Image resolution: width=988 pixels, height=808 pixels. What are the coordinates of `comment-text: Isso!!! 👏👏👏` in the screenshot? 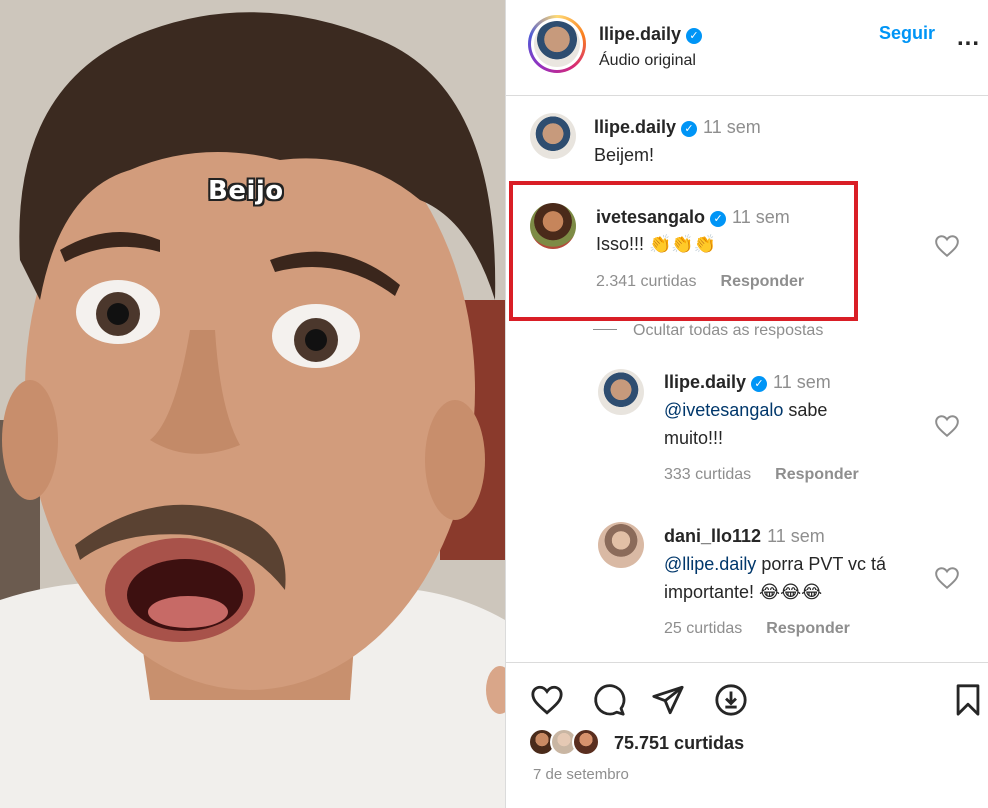 It's located at (656, 244).